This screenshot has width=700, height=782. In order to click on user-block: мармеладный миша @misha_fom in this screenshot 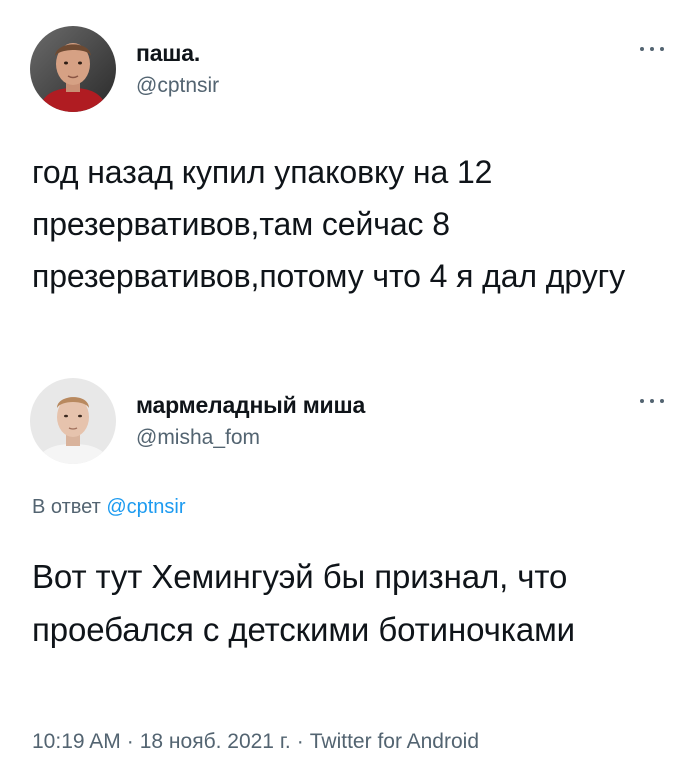, I will do `click(250, 421)`.